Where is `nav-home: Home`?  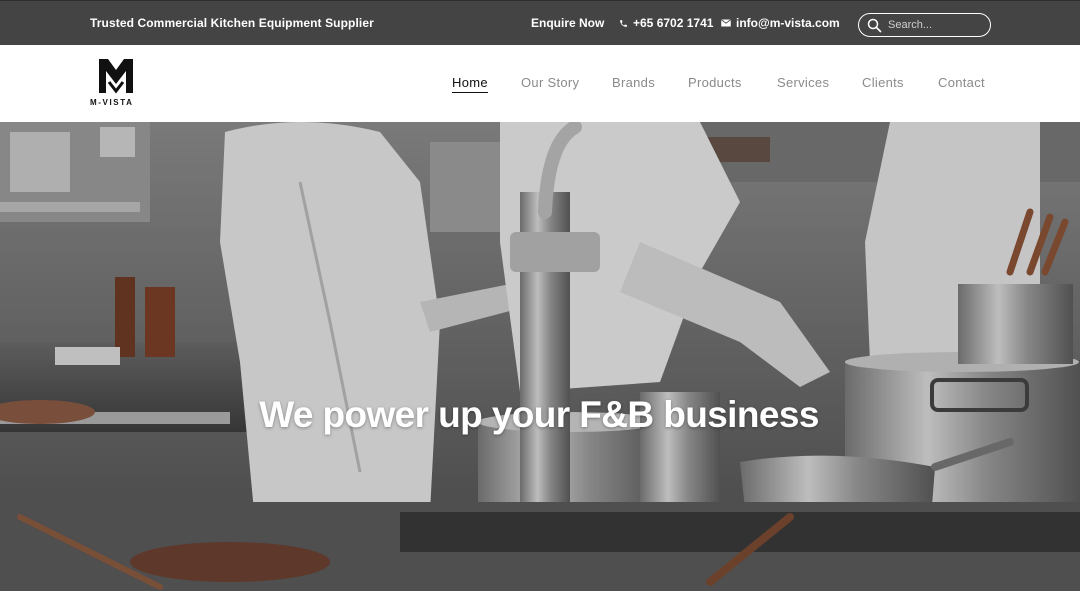 nav-home: Home is located at coordinates (470, 84).